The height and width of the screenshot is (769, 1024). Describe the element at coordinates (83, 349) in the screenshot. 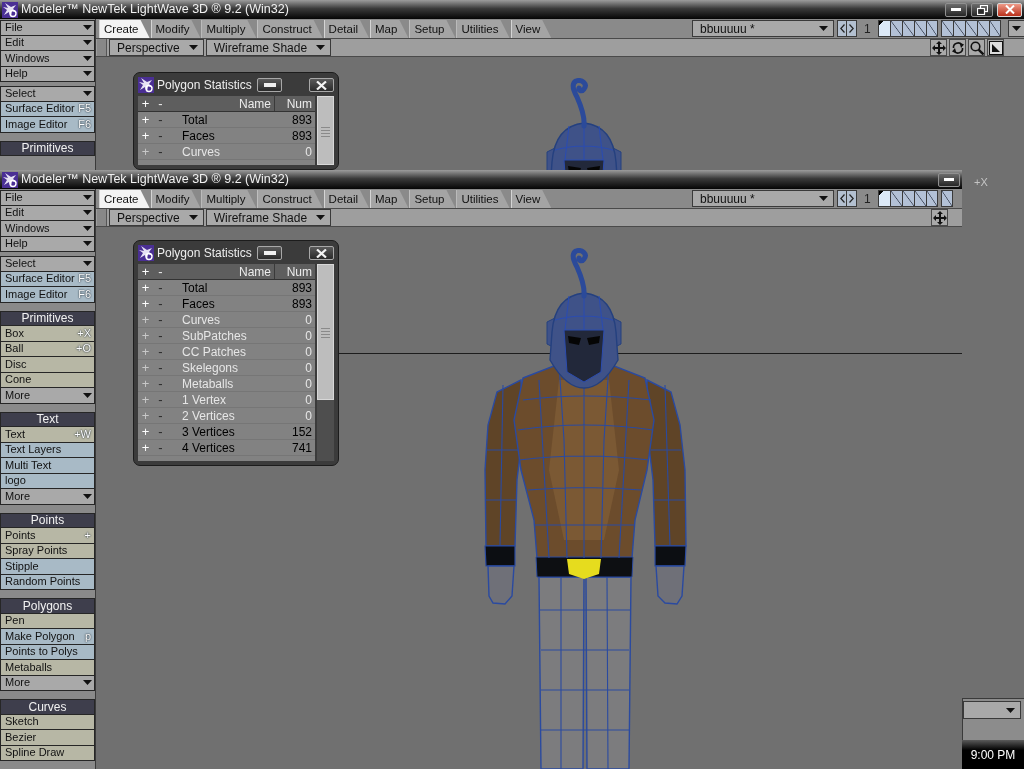

I see `shortcut-label: +O` at that location.